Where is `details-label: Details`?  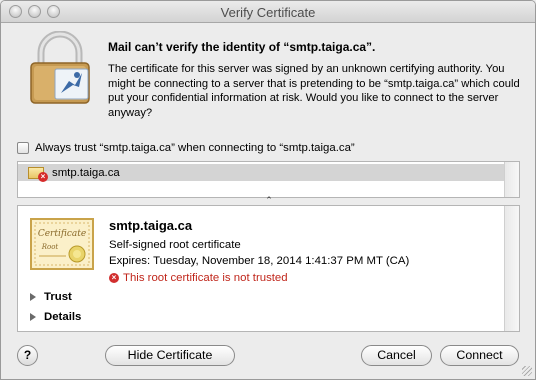 details-label: Details is located at coordinates (62, 317).